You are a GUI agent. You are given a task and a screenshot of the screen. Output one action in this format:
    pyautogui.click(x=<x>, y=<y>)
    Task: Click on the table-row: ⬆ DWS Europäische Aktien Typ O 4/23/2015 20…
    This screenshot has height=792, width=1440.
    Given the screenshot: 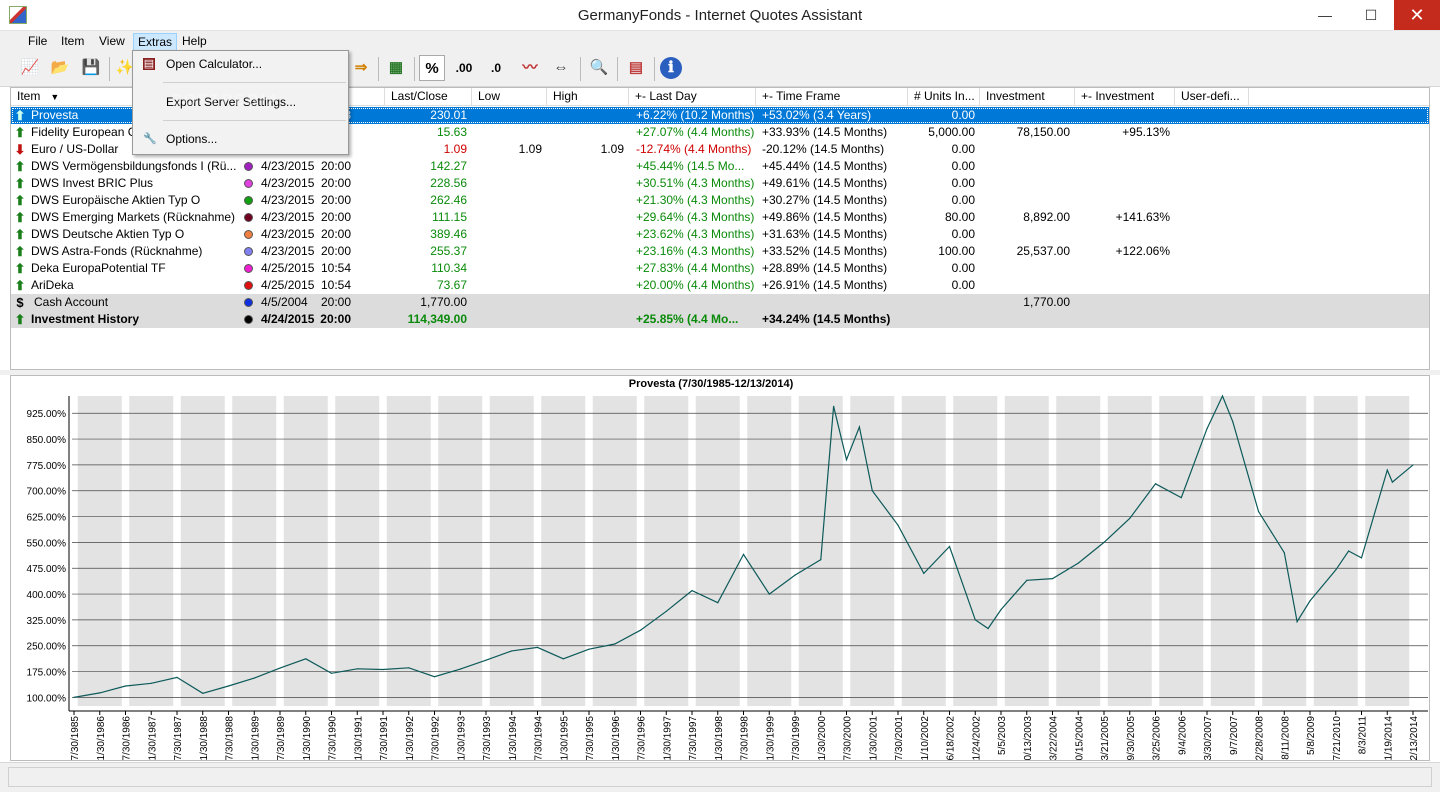 What is the action you would take?
    pyautogui.click(x=720, y=200)
    